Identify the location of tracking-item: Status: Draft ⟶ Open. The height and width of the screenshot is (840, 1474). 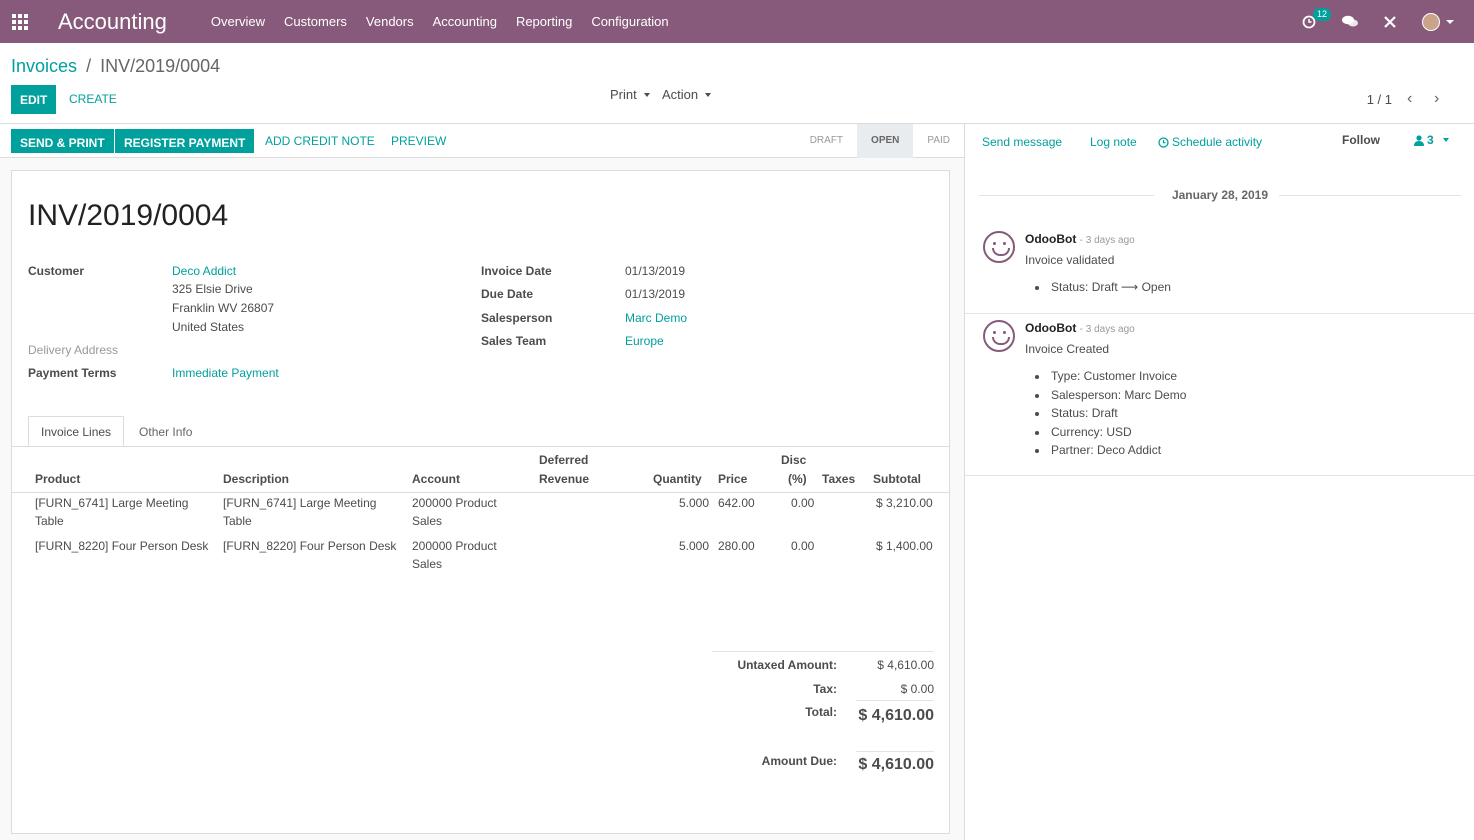
(1103, 287).